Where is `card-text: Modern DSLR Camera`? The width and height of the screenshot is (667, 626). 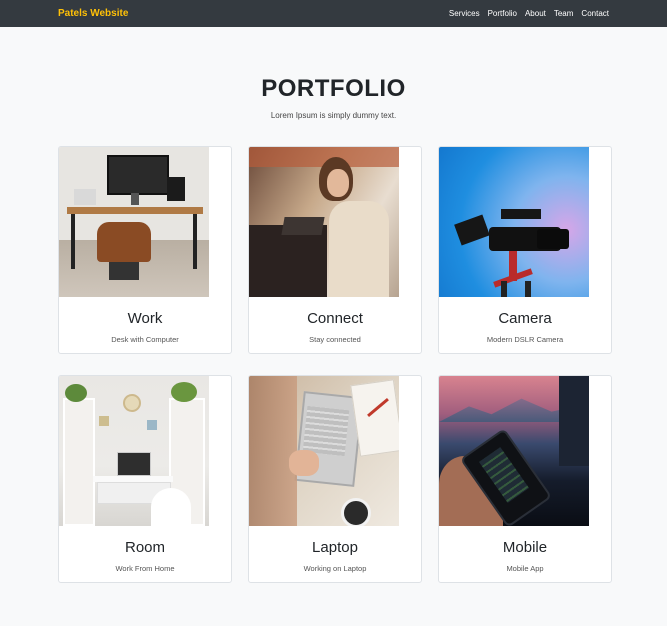
card-text: Modern DSLR Camera is located at coordinates (525, 339).